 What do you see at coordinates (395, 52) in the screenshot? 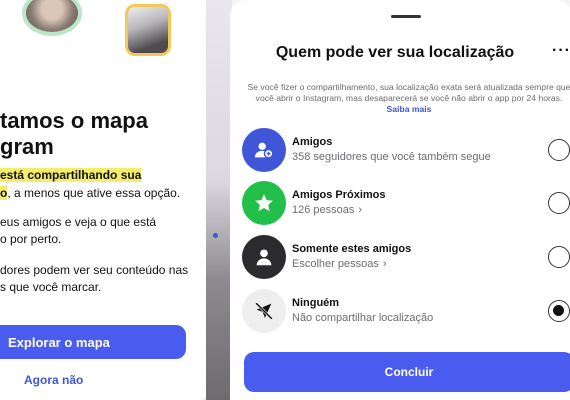
I see `sheet-title: Quem pode ver sua localização` at bounding box center [395, 52].